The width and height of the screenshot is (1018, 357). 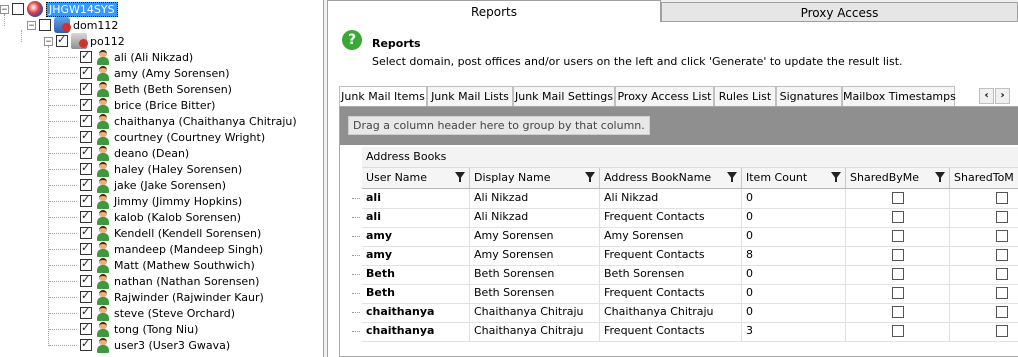 I want to click on tree-node-user: steve (Steve Orchard), so click(x=157, y=313).